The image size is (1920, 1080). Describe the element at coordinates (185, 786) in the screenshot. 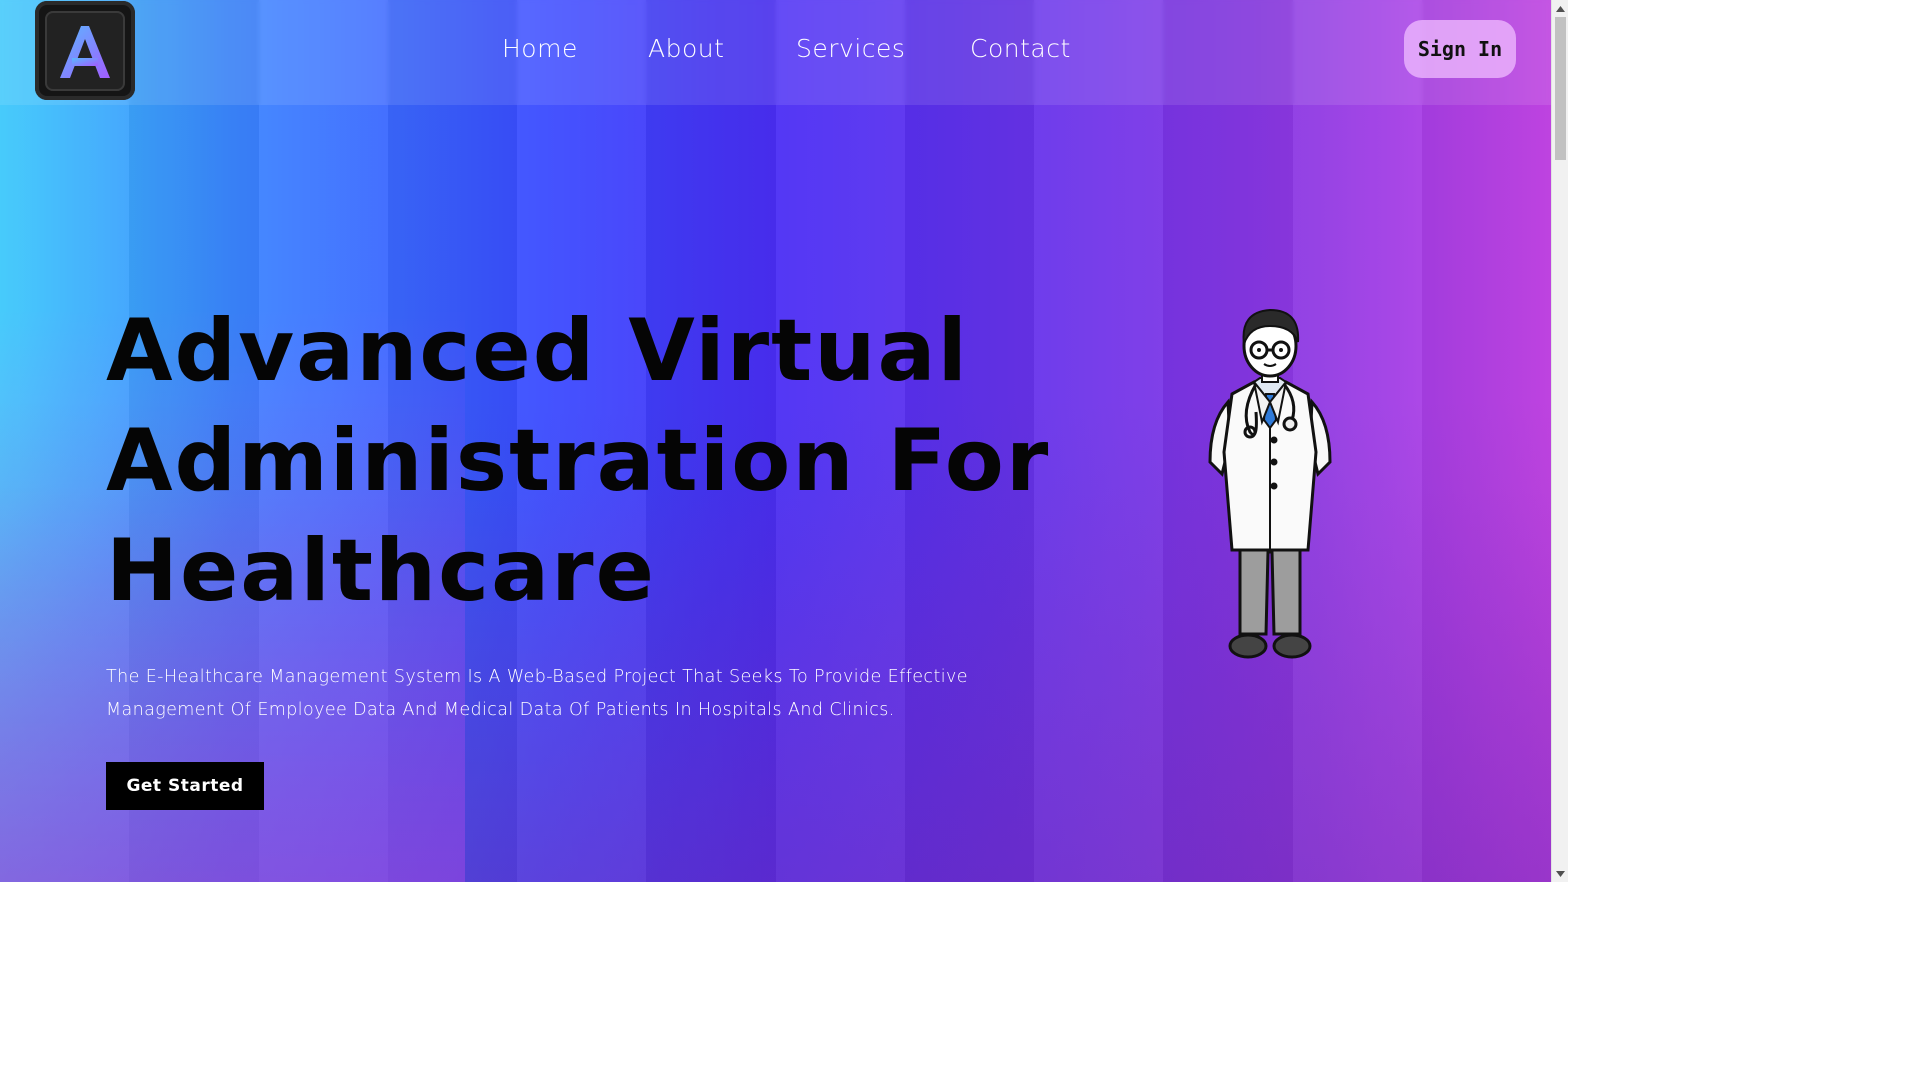

I see `get-started-button: Get Started` at that location.